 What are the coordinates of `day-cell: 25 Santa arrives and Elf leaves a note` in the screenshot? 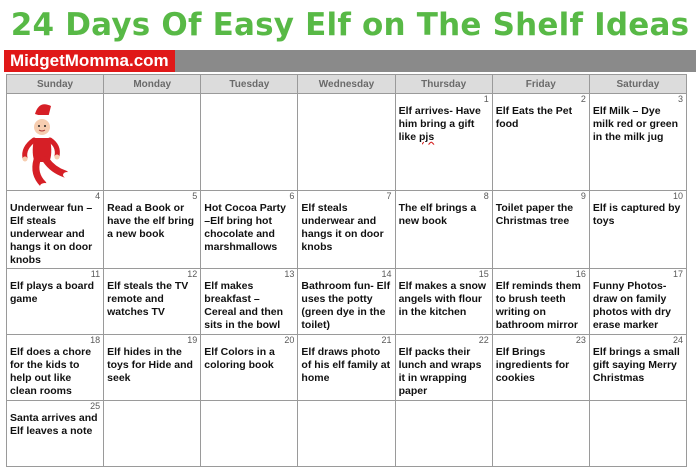 It's located at (55, 433).